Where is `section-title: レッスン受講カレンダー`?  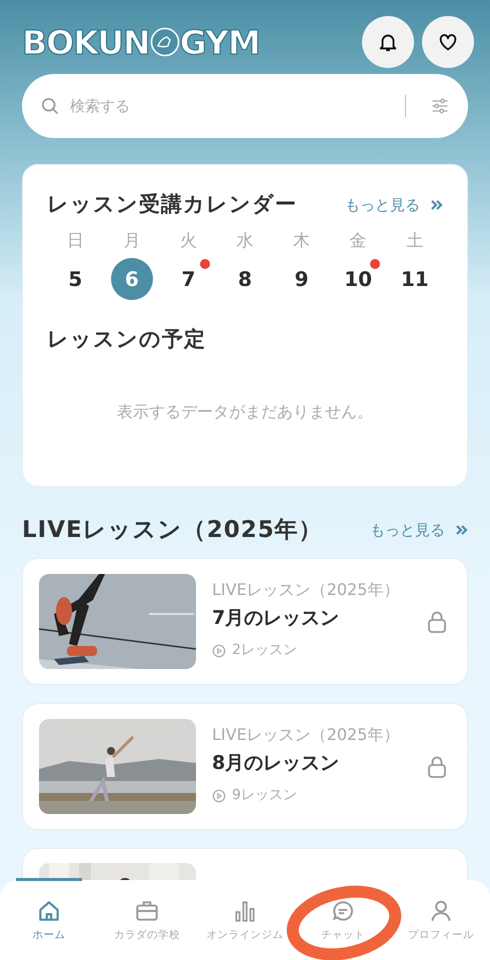
section-title: レッスン受講カレンダー is located at coordinates (172, 204).